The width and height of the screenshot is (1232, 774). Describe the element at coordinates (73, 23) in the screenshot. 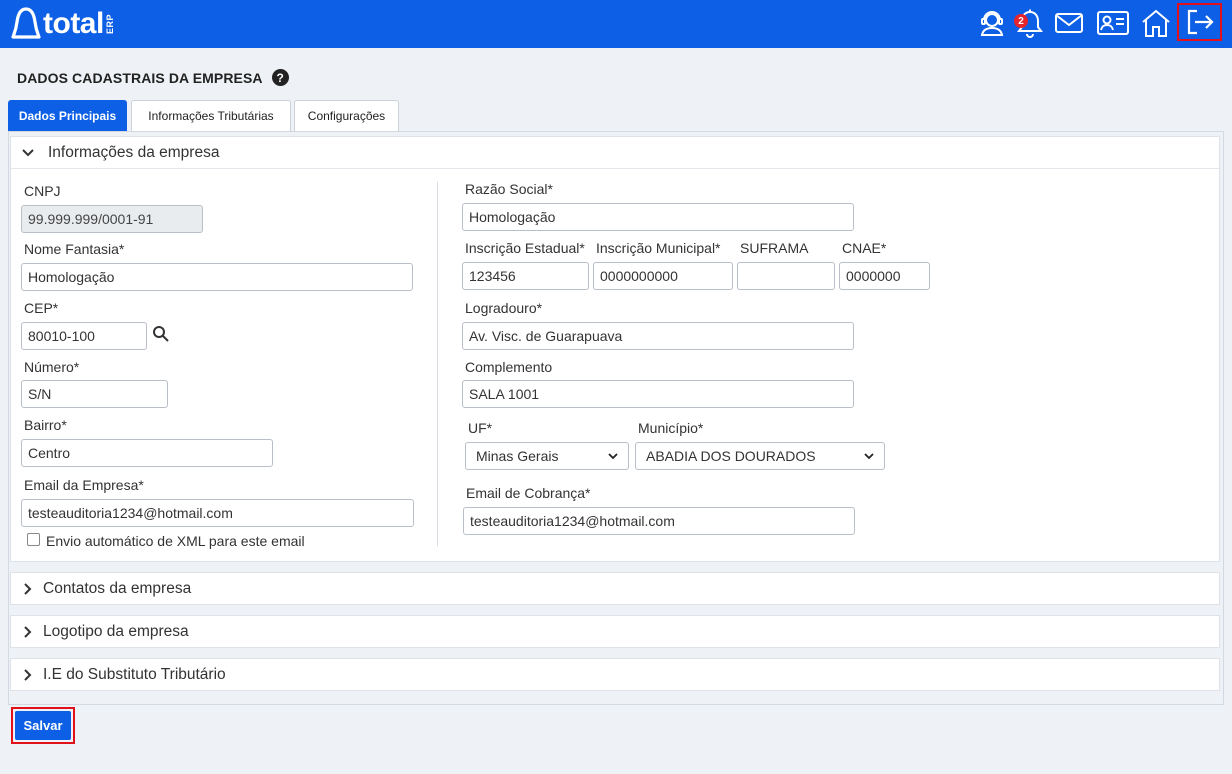

I see `logo-text: total` at that location.